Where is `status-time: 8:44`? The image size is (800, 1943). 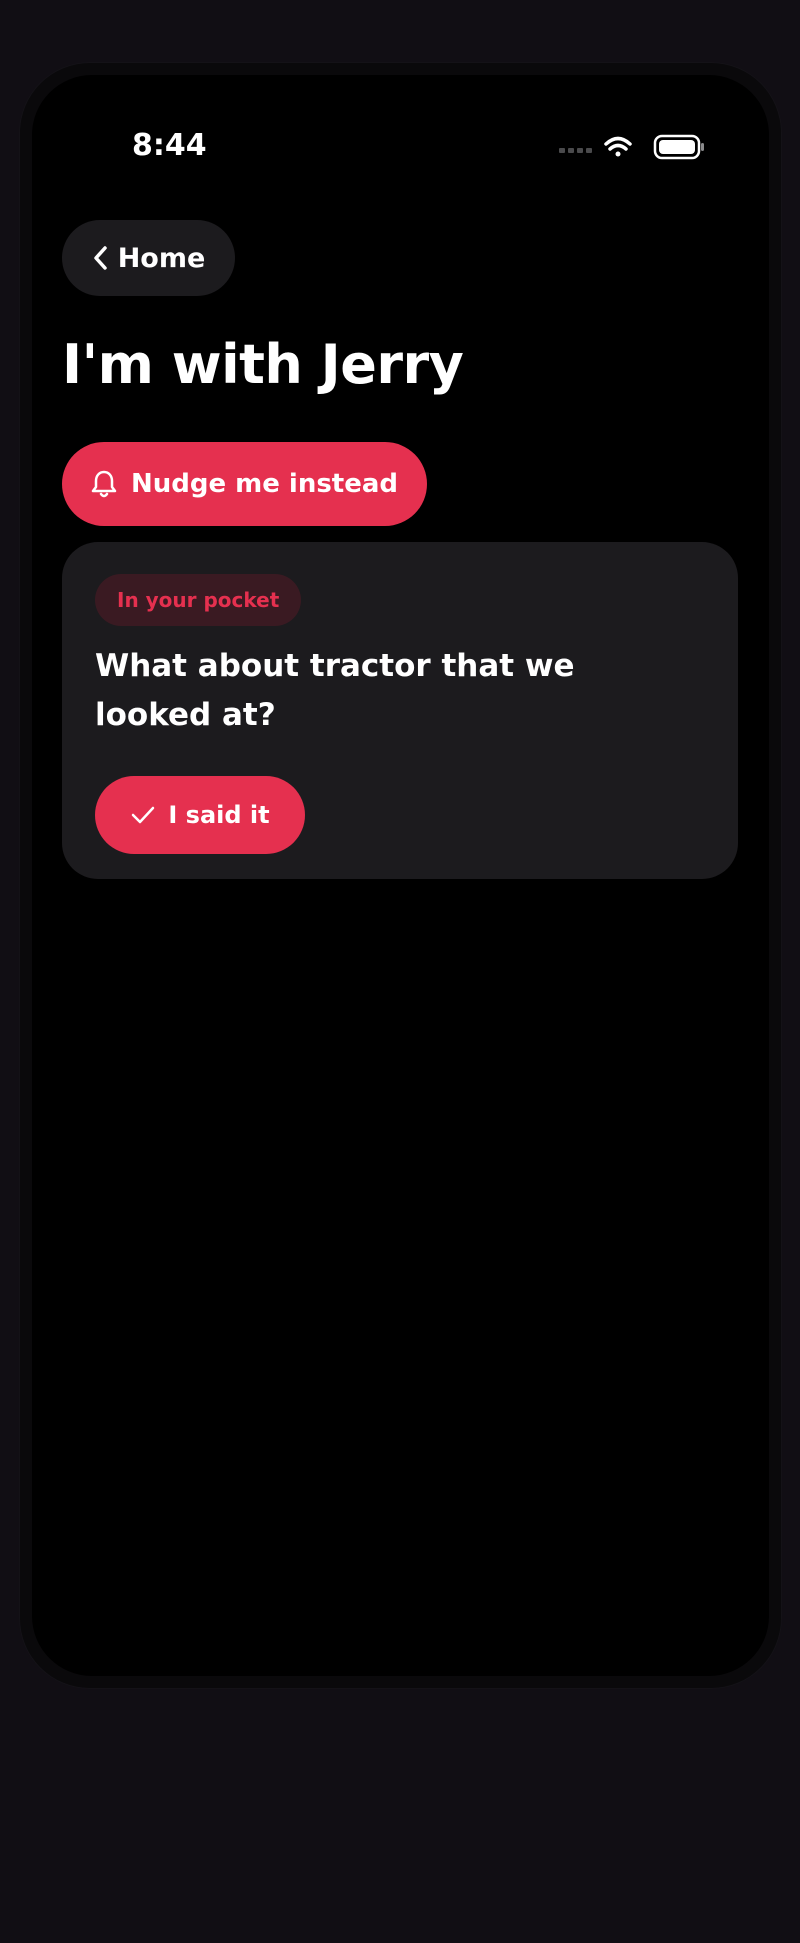 status-time: 8:44 is located at coordinates (169, 145).